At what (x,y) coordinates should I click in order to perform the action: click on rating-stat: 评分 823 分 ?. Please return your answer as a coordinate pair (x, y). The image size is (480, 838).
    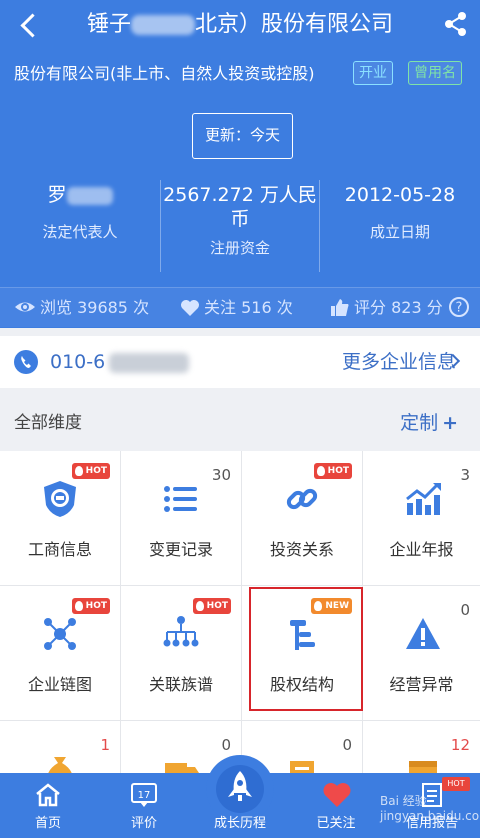
    Looking at the image, I should click on (402, 308).